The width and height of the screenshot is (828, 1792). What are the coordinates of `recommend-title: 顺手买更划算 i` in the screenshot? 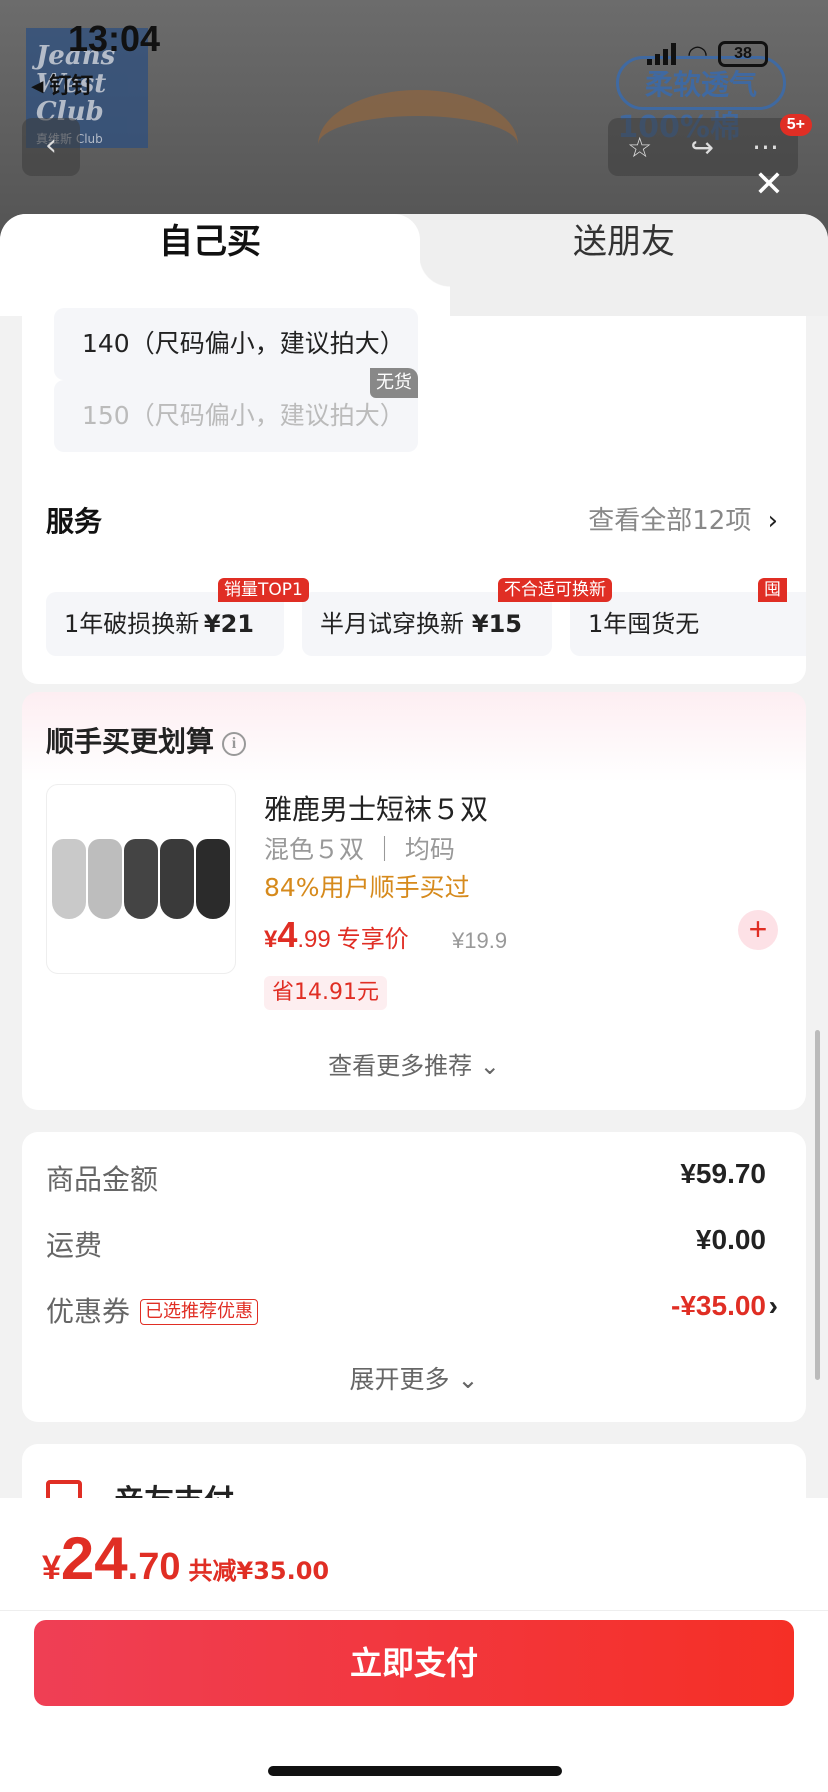 It's located at (146, 740).